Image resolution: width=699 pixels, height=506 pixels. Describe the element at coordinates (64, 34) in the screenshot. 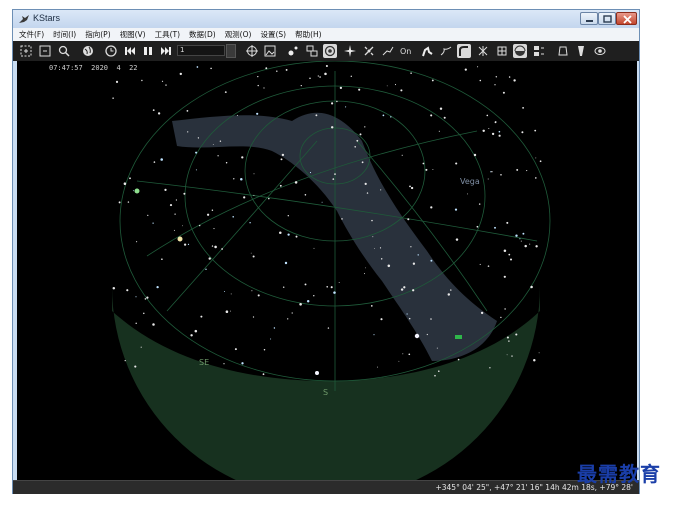

I see `menu-time: 时间(I)` at that location.